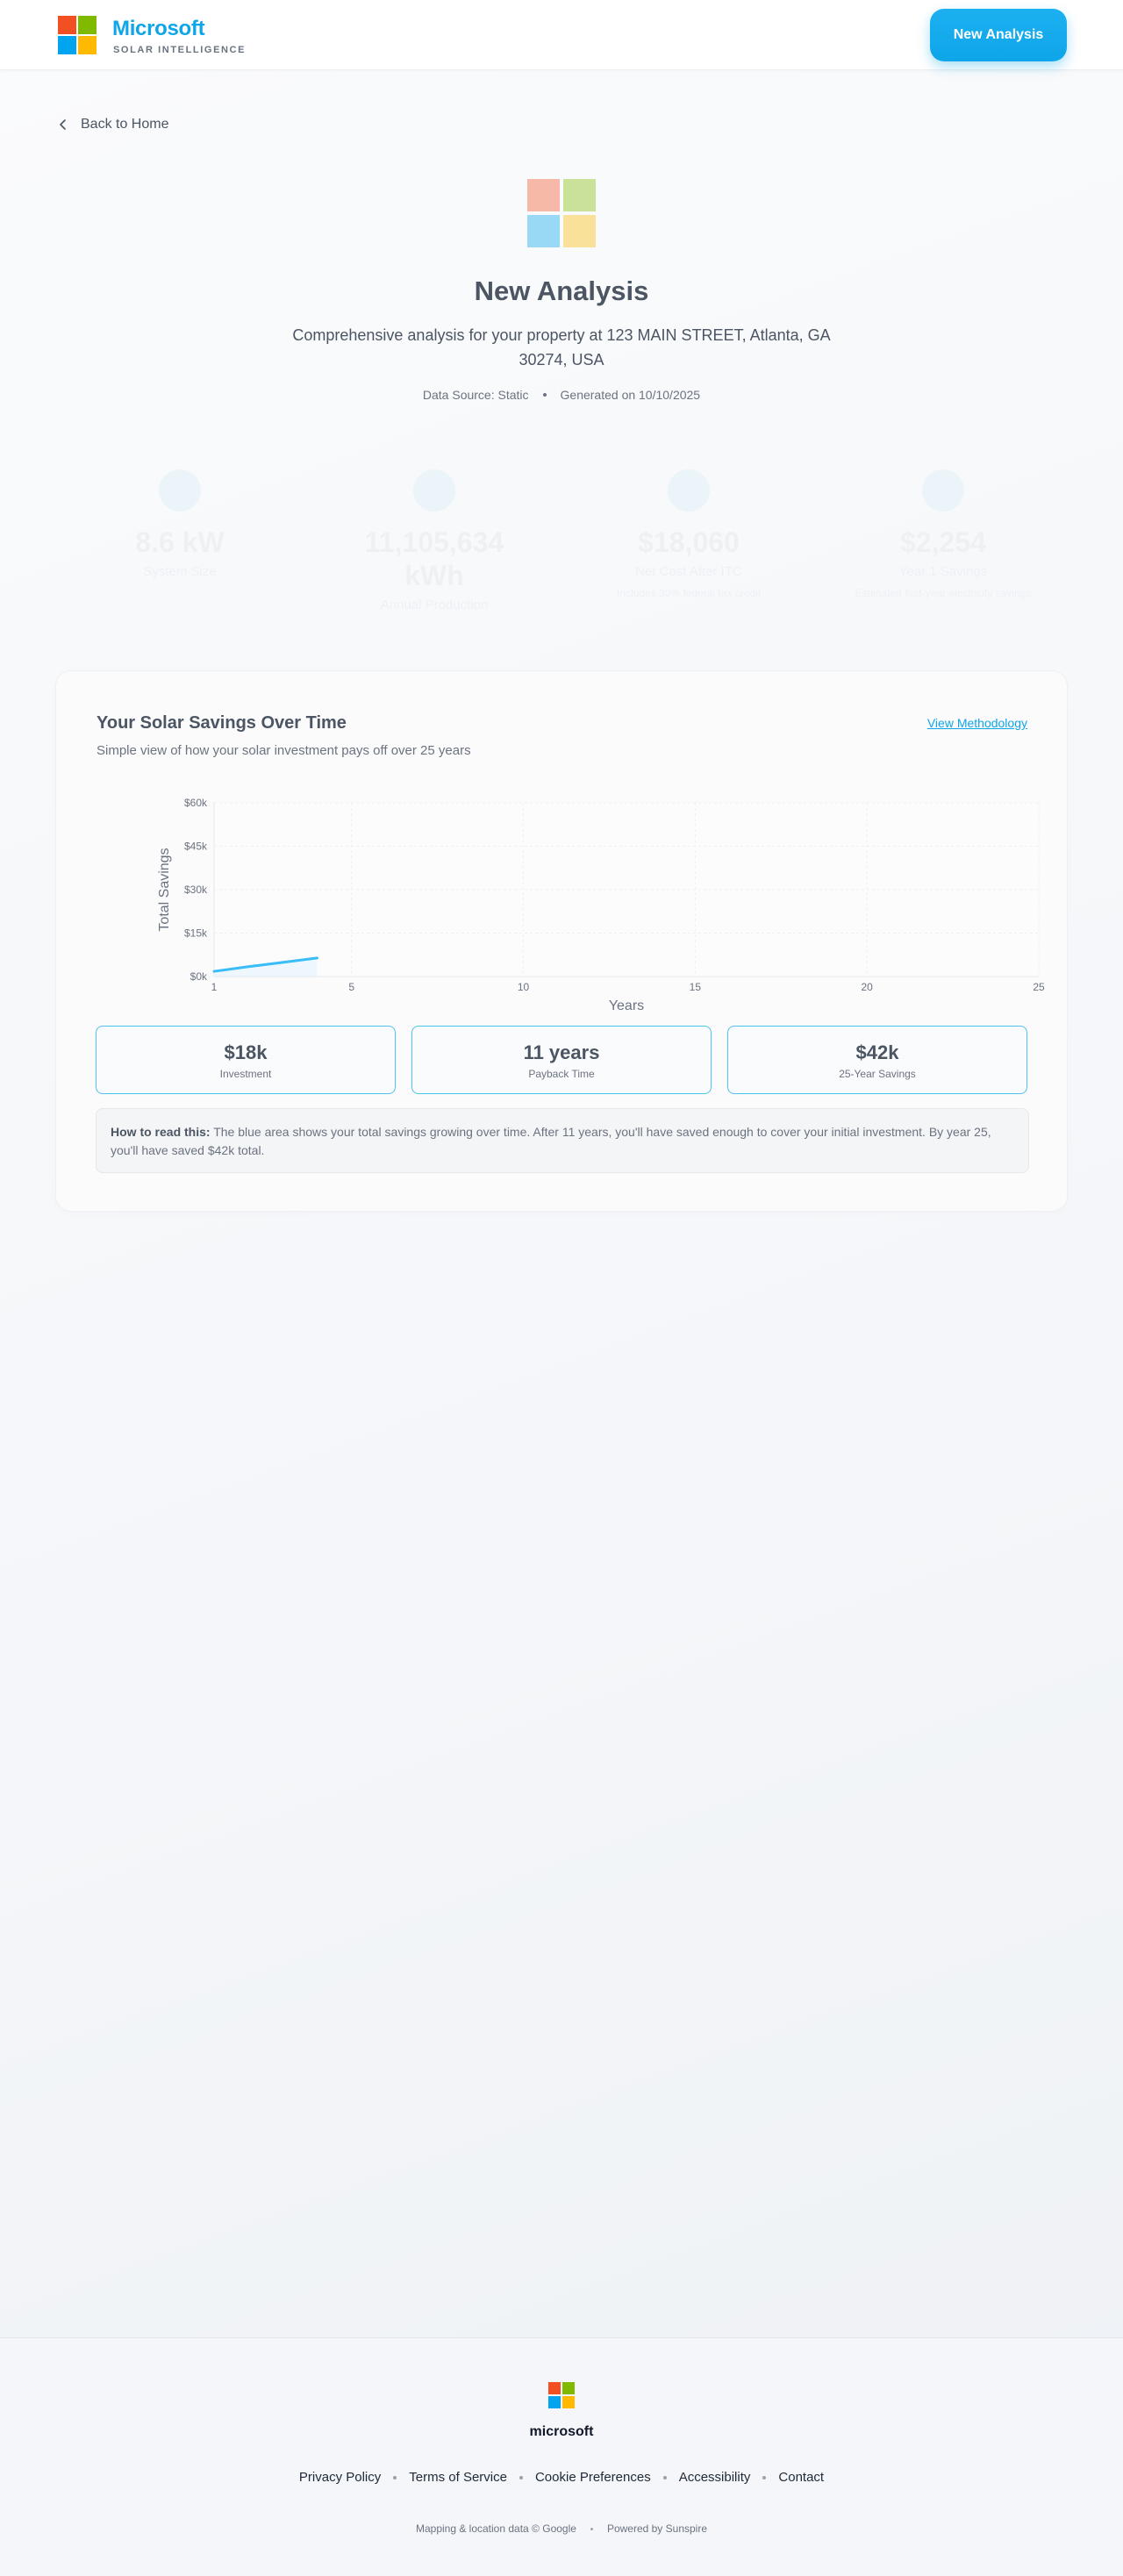 The height and width of the screenshot is (2576, 1123). What do you see at coordinates (475, 395) in the screenshot?
I see `data-source-label: Data Source: Static` at bounding box center [475, 395].